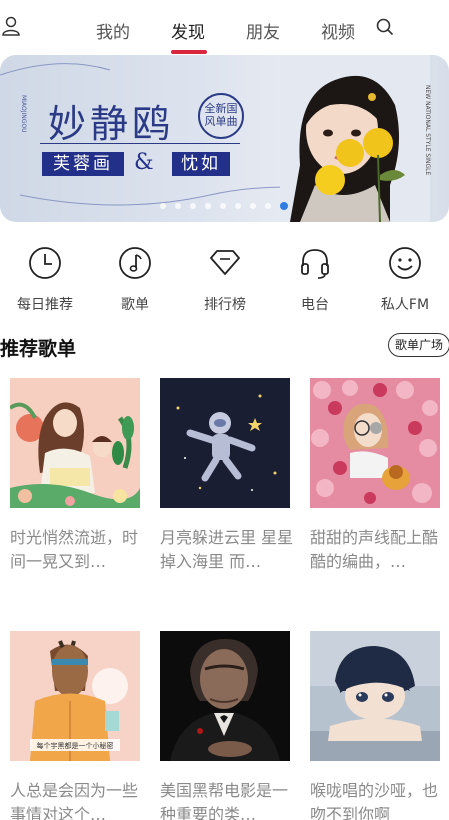 This screenshot has width=449, height=820. I want to click on quick-entry-radio: 电台, so click(315, 280).